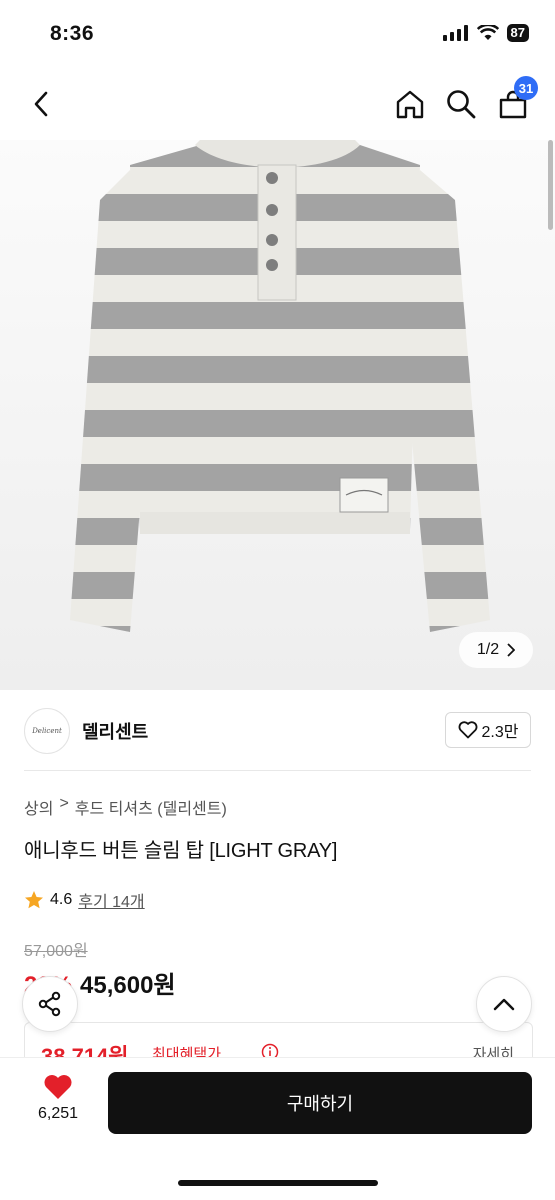  I want to click on rating-row: 4.6 후기 14개, so click(84, 900).